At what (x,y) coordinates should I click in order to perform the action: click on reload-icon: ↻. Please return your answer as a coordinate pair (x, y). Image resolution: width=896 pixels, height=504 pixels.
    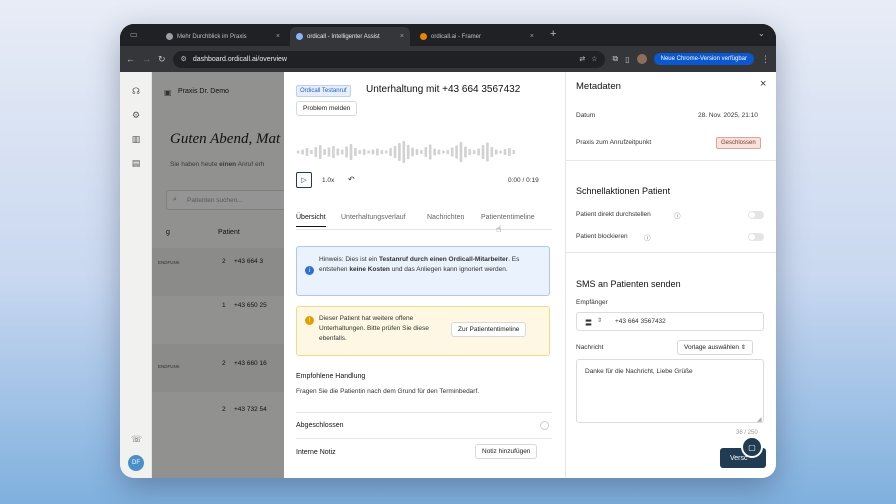
    Looking at the image, I should click on (162, 59).